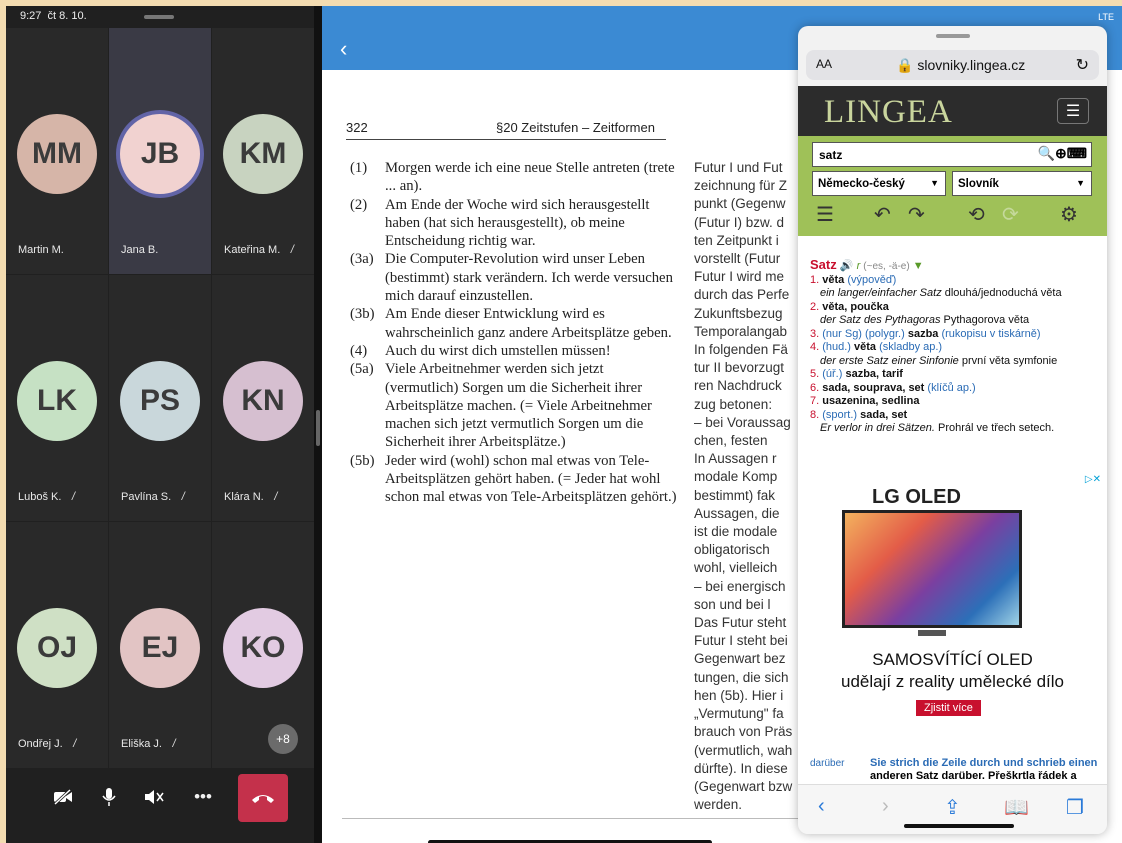 The width and height of the screenshot is (1122, 843). I want to click on participant-tile: MM Martin M., so click(57, 151).